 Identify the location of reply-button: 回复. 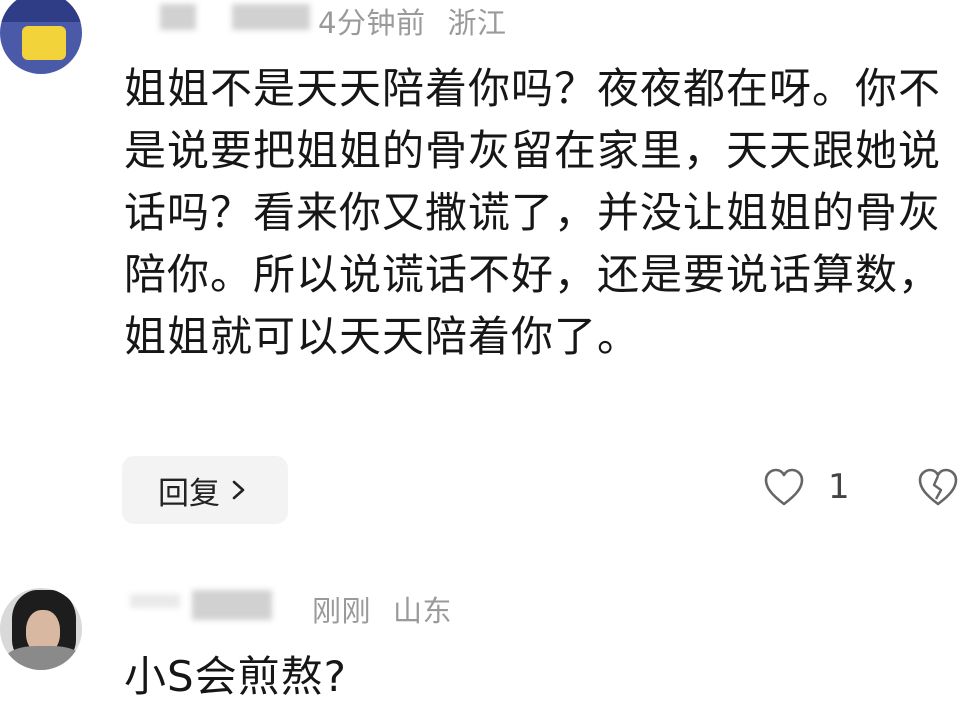
(205, 490).